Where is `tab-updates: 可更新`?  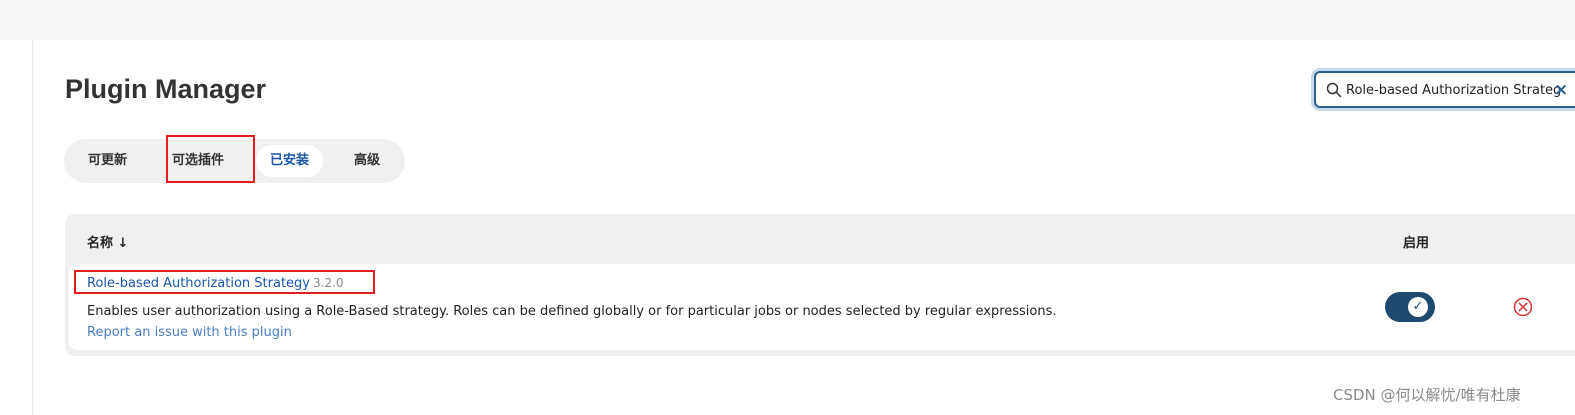
tab-updates: 可更新 is located at coordinates (107, 161).